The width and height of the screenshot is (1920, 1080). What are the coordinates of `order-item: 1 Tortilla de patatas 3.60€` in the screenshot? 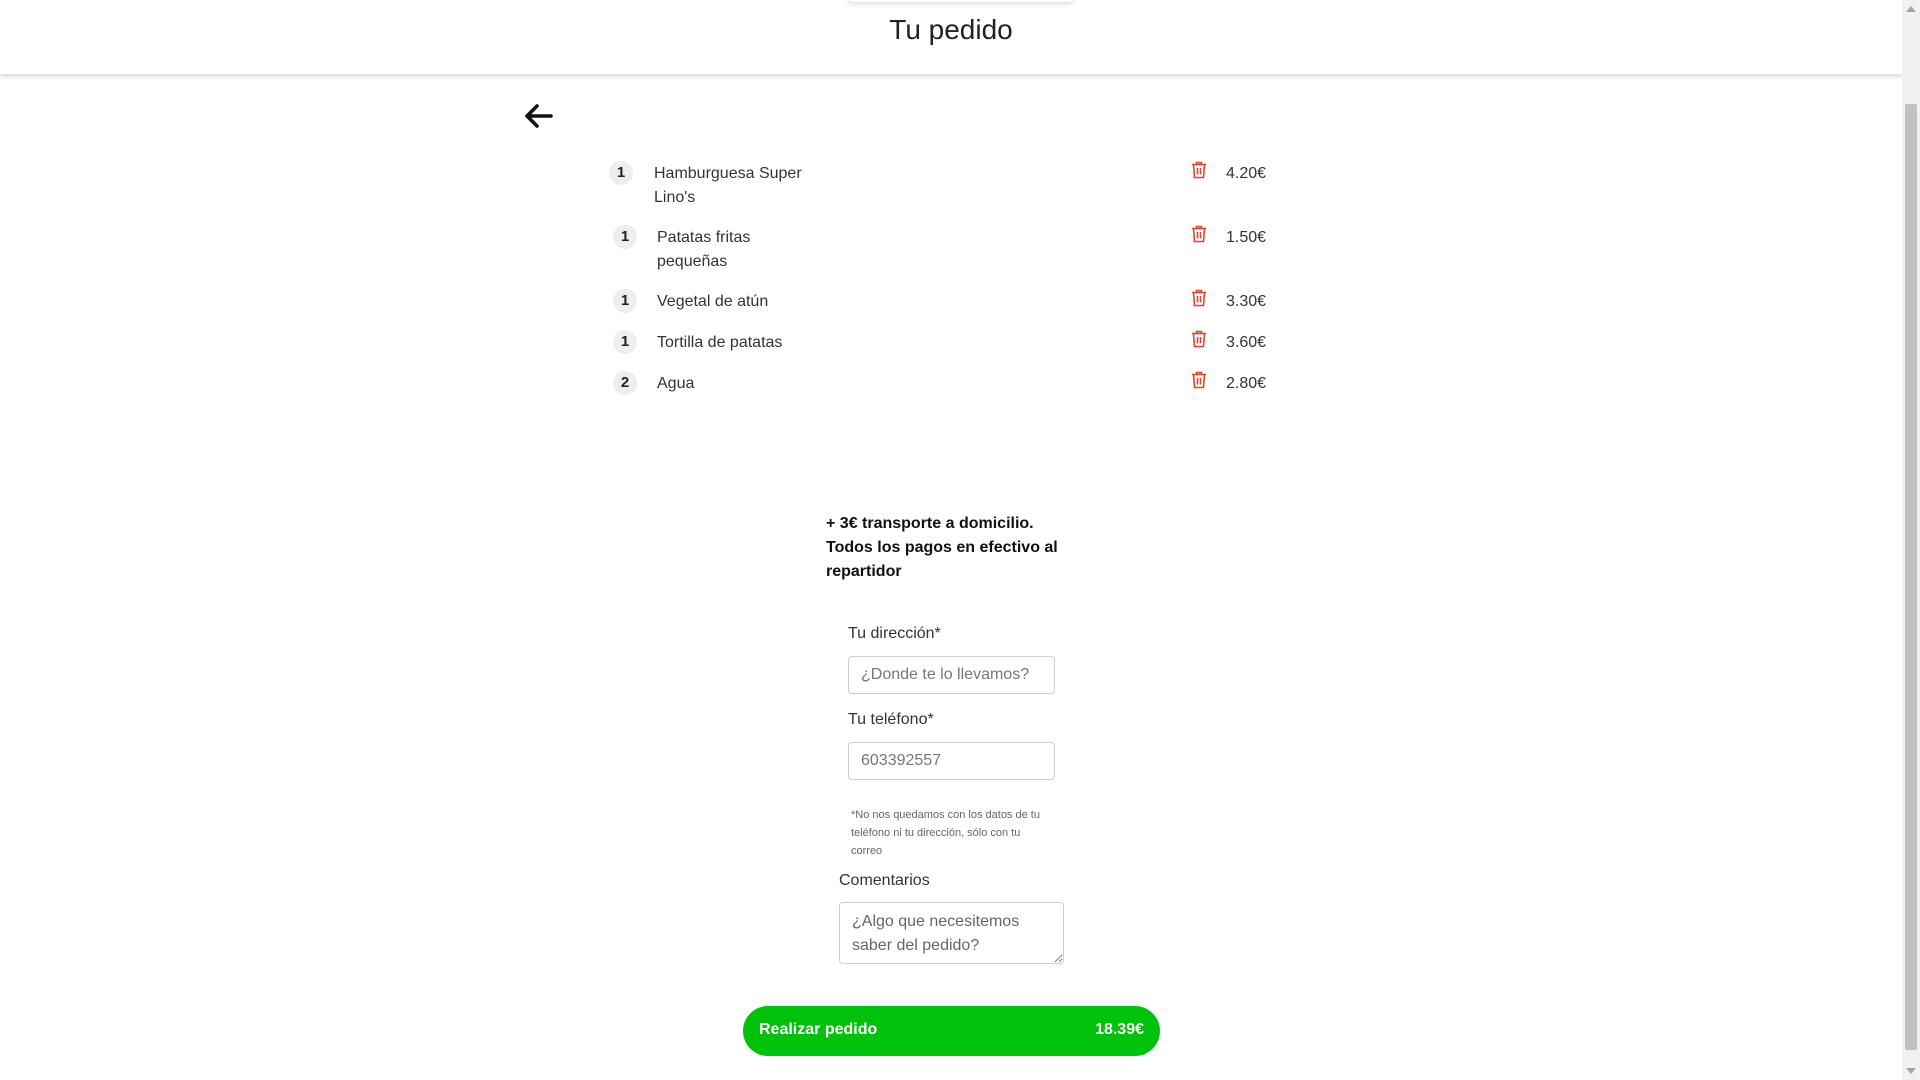 It's located at (940, 347).